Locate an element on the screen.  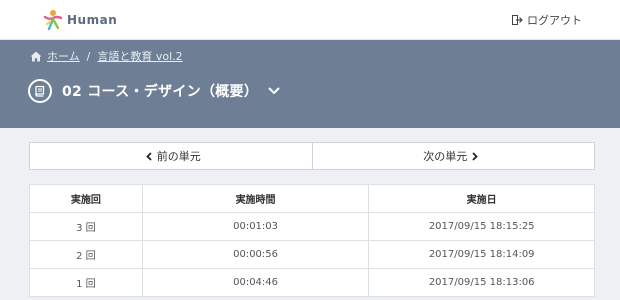
chevron-right-icon is located at coordinates (475, 156).